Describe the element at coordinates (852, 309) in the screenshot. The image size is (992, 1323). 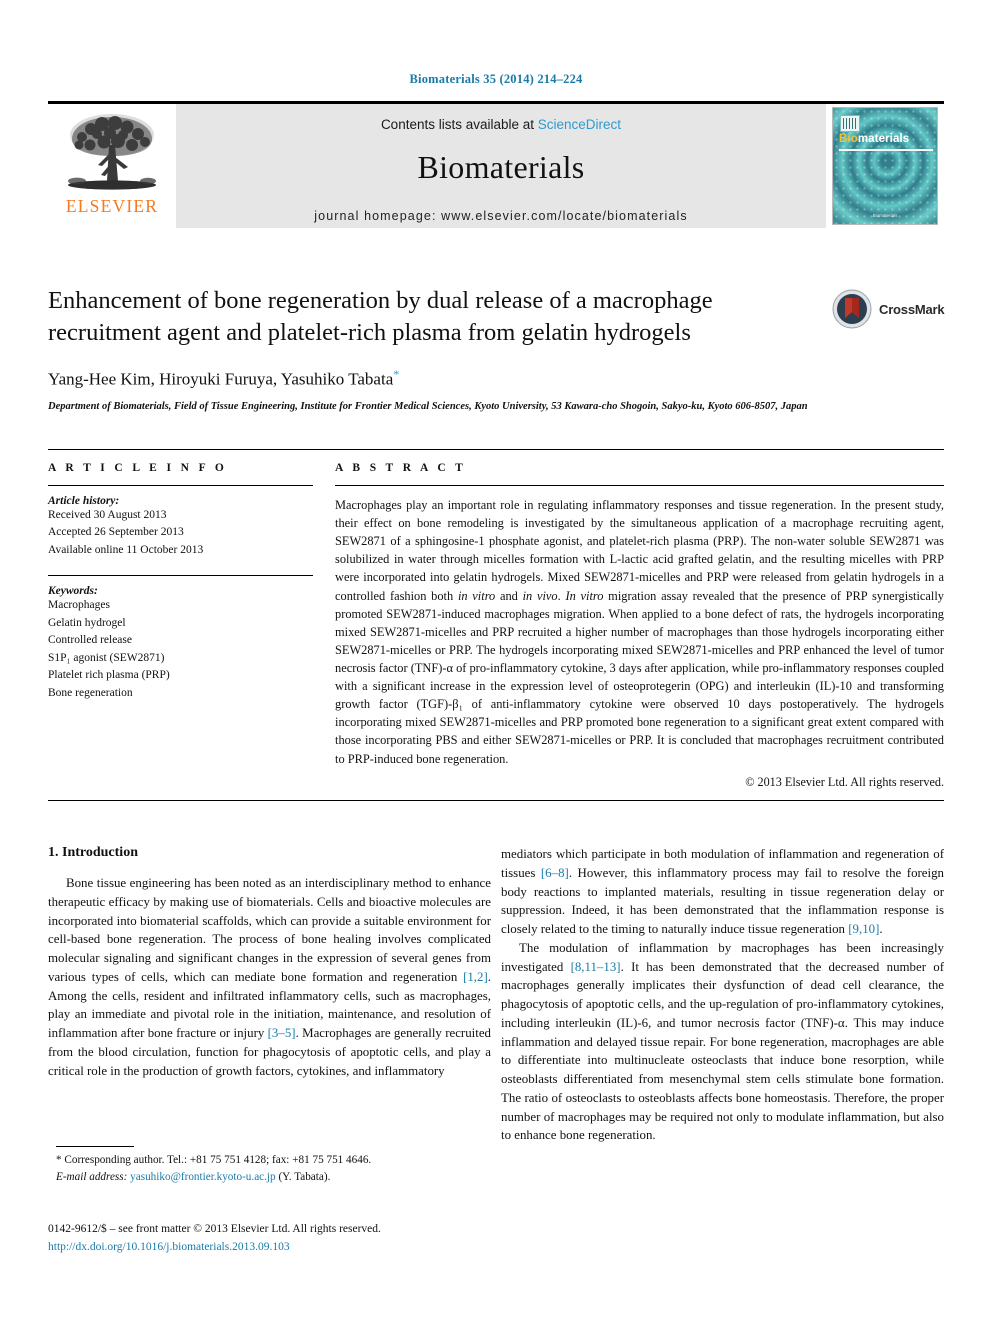
I see `crossmark-icon` at that location.